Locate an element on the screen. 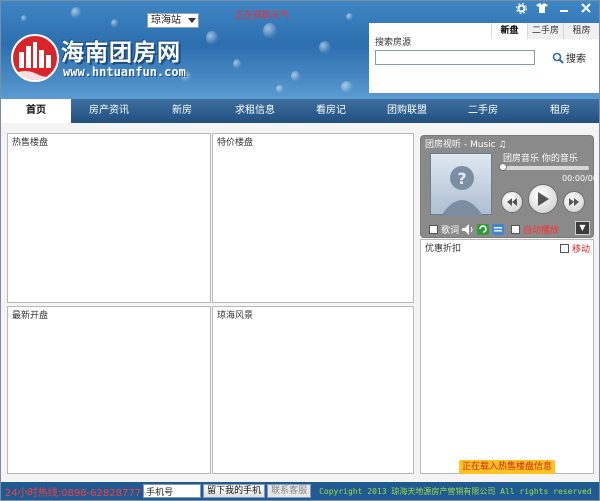 The image size is (600, 501). new-openings-panel: 最新开盘 is located at coordinates (109, 390).